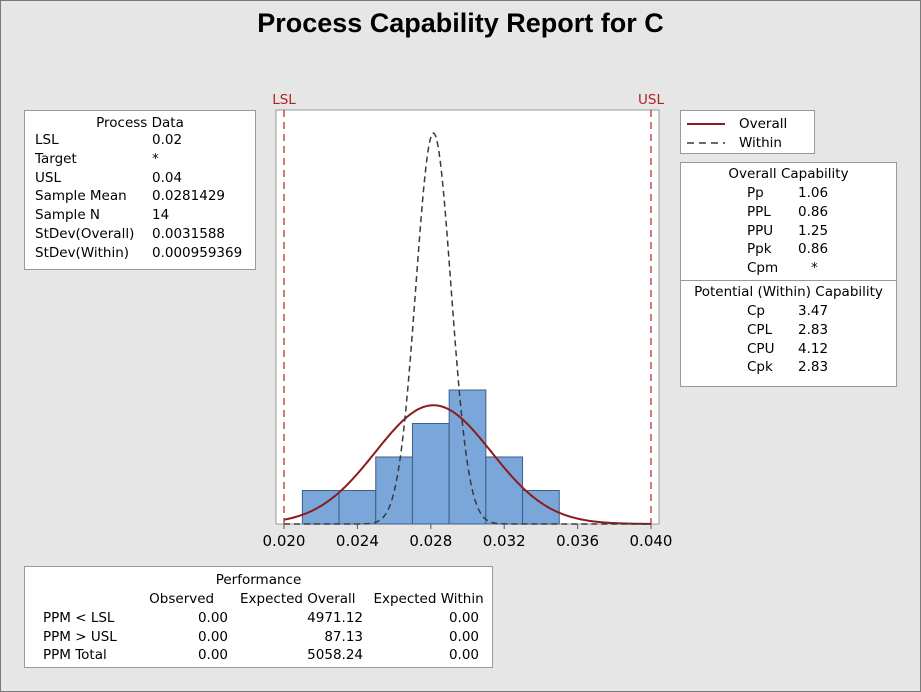  What do you see at coordinates (788, 291) in the screenshot?
I see `within-capability-header: Potential (Within) Capability` at bounding box center [788, 291].